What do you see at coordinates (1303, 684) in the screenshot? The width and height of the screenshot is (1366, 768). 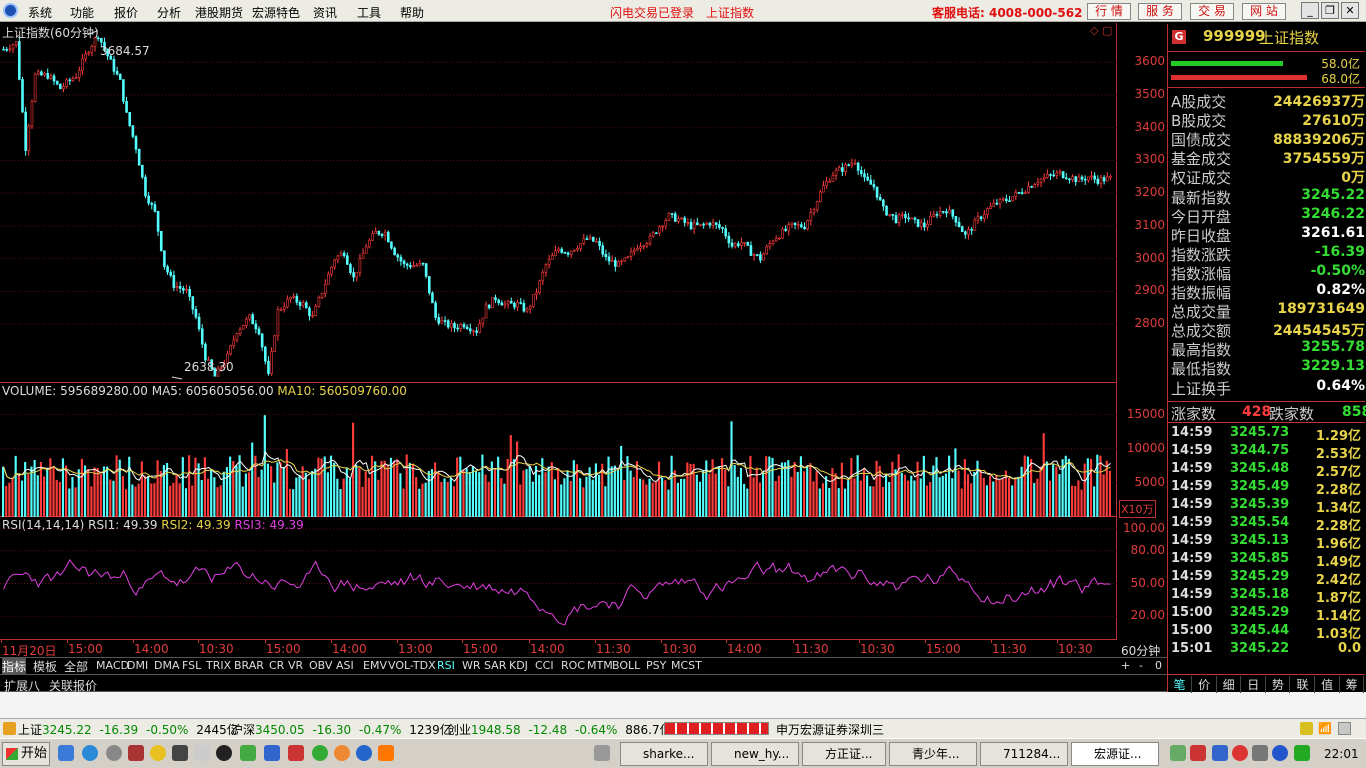 I see `side-tab: 联` at bounding box center [1303, 684].